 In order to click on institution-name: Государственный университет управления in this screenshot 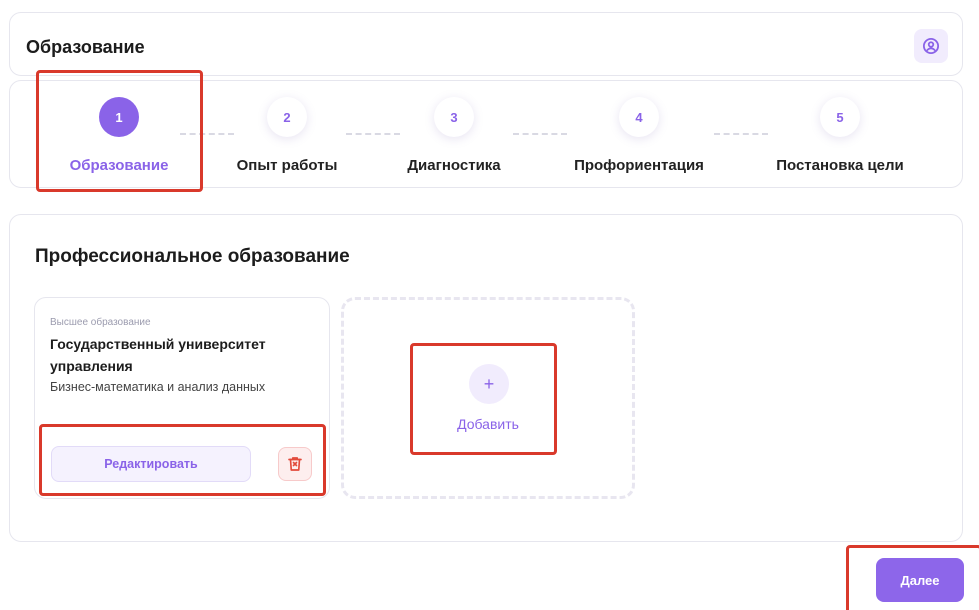, I will do `click(158, 355)`.